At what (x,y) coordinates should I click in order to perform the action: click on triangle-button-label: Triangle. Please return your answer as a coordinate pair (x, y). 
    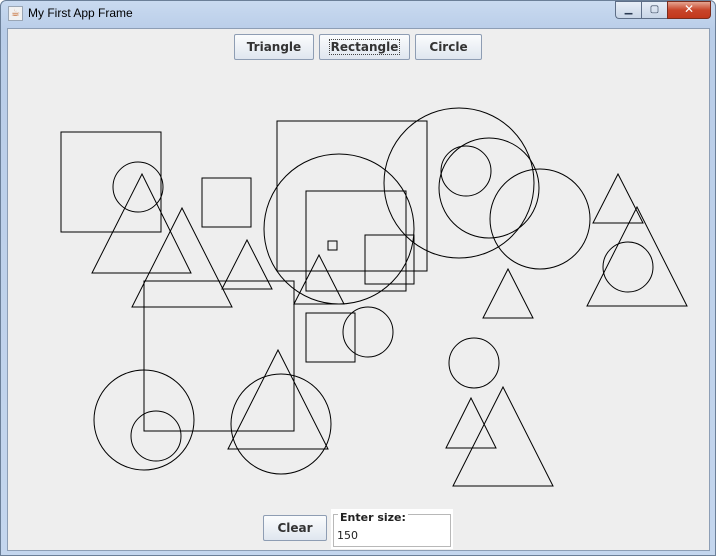
    Looking at the image, I should click on (274, 47).